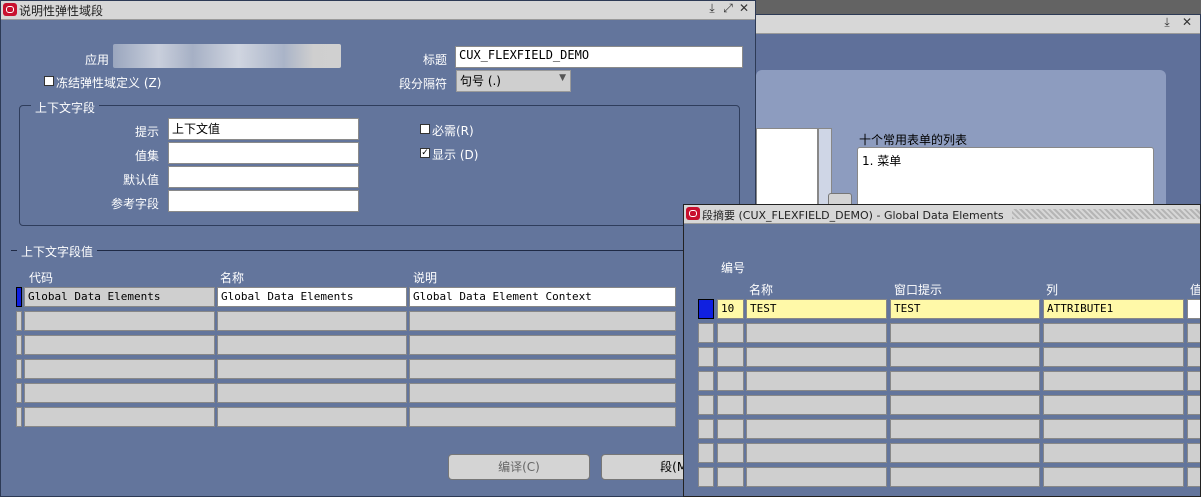 The width and height of the screenshot is (1201, 497). Describe the element at coordinates (49, 81) in the screenshot. I see `freeze-definition-checkbox` at that location.